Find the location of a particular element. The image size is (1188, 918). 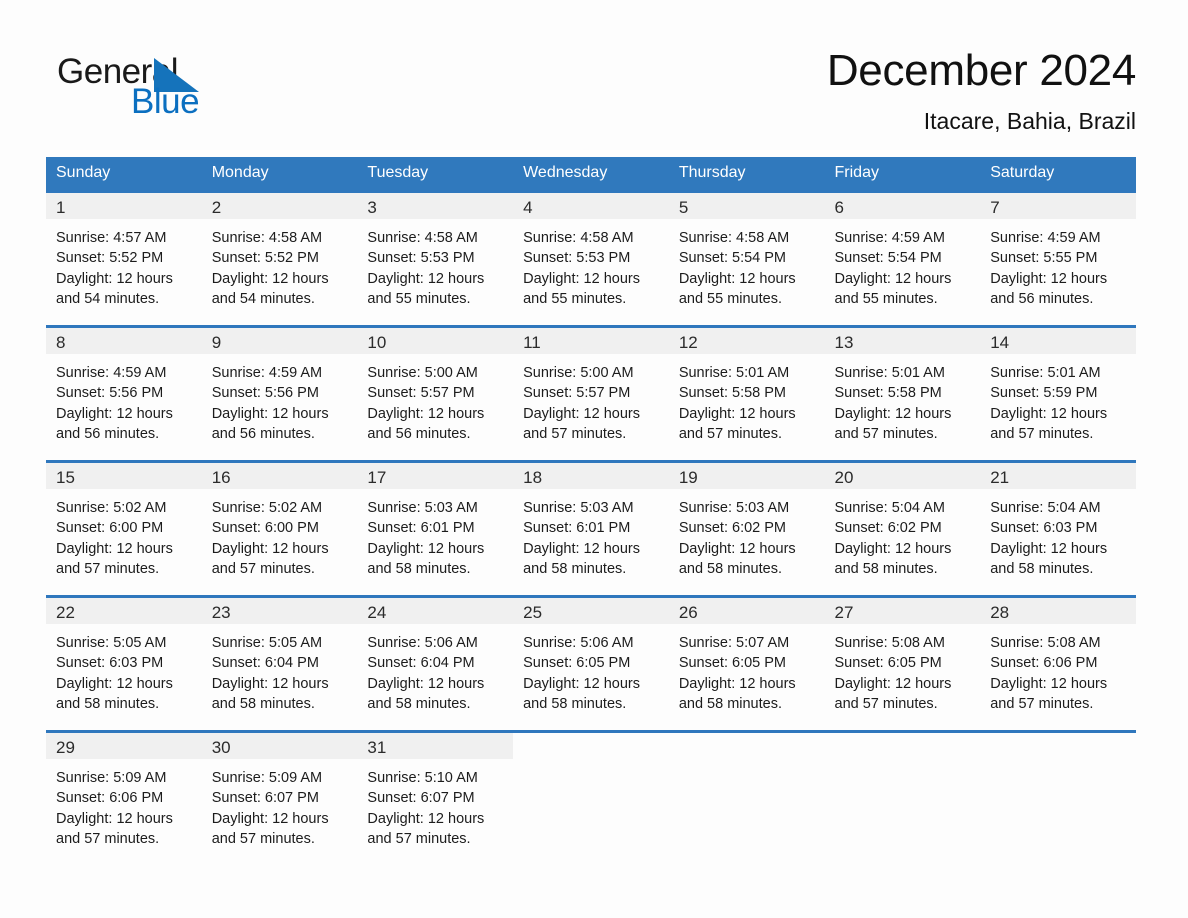

sunset-text: Sunset: 6:00 PM is located at coordinates (110, 528).